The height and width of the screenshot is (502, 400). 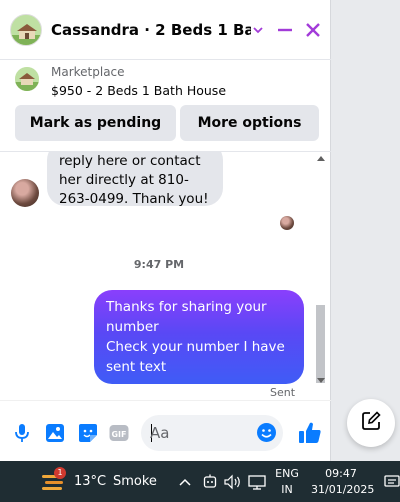 What do you see at coordinates (25, 193) in the screenshot?
I see `sender-avatar` at bounding box center [25, 193].